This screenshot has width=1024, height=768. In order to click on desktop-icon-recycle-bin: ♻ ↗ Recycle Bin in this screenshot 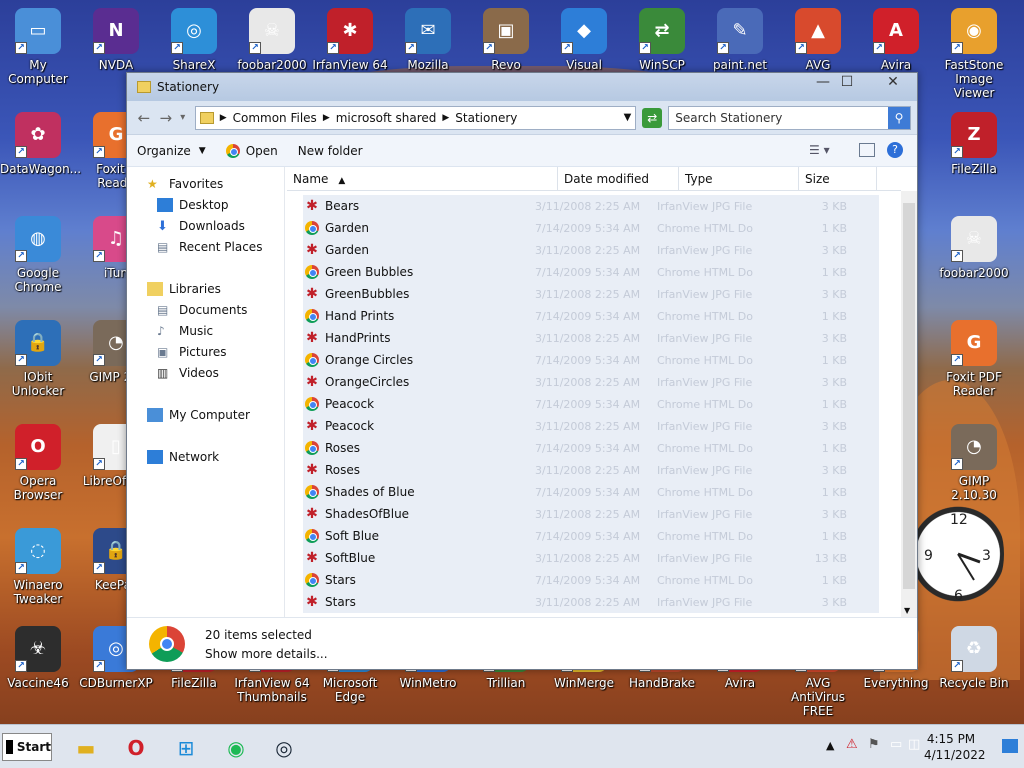, I will do `click(974, 658)`.